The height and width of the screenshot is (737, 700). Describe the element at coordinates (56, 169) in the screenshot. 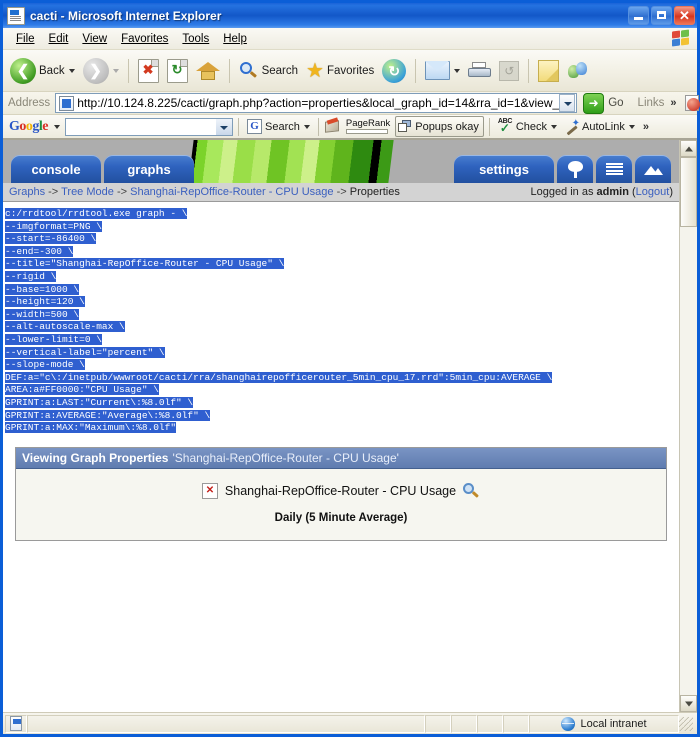

I see `tab-console: console` at that location.